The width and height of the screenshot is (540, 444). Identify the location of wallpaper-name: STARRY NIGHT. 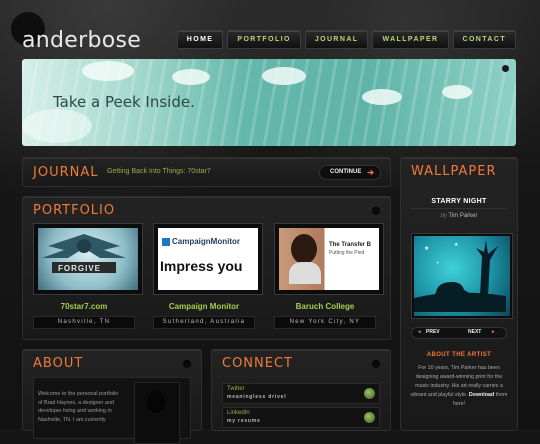
(459, 201).